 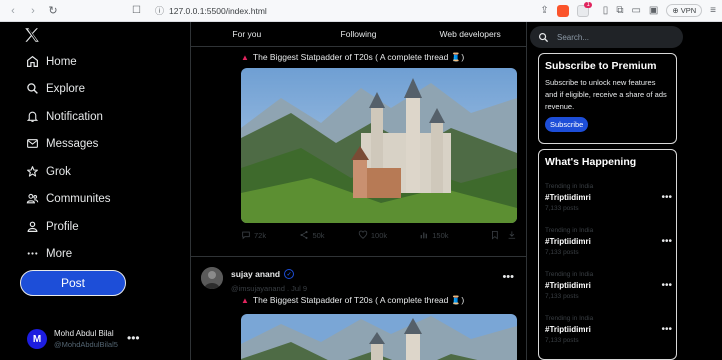 I want to click on nav-grok-label: Grok, so click(x=58, y=171).